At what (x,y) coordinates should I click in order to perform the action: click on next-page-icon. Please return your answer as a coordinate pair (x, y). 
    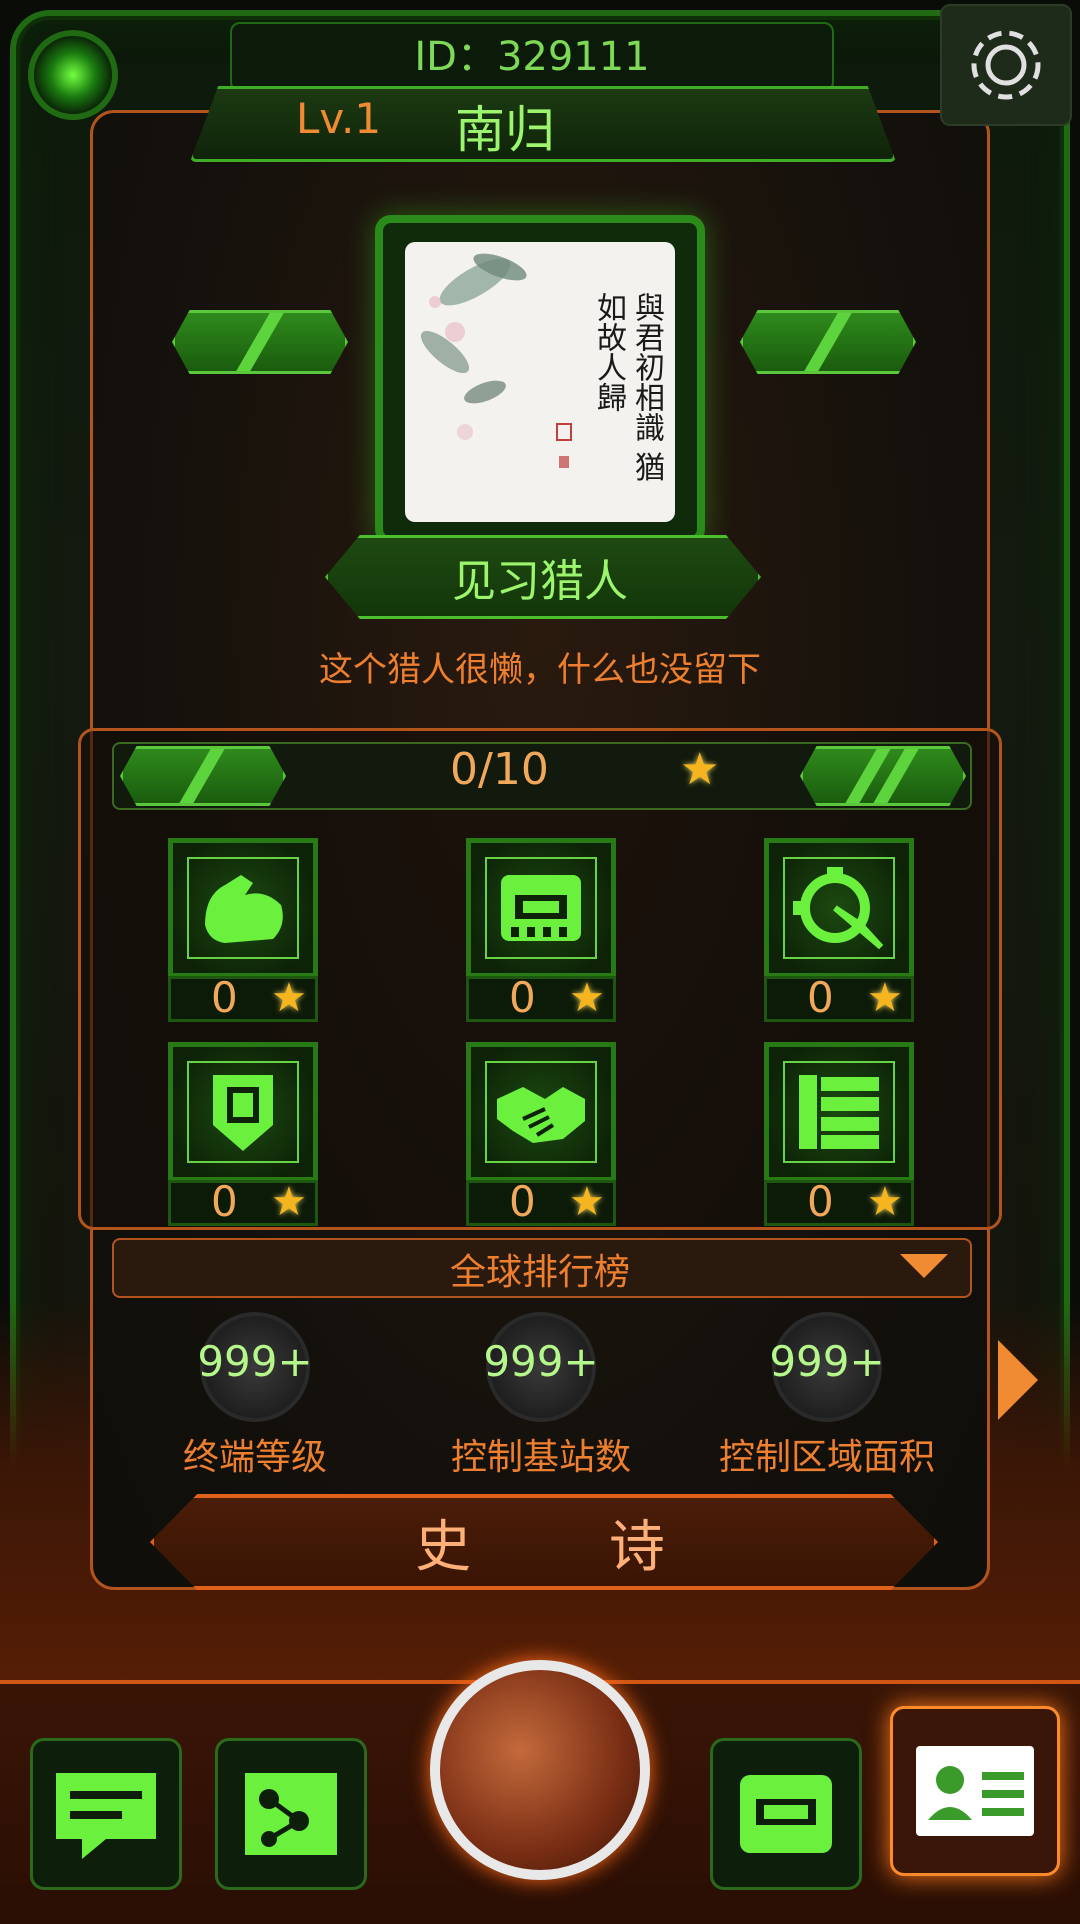
    Looking at the image, I should click on (1018, 1380).